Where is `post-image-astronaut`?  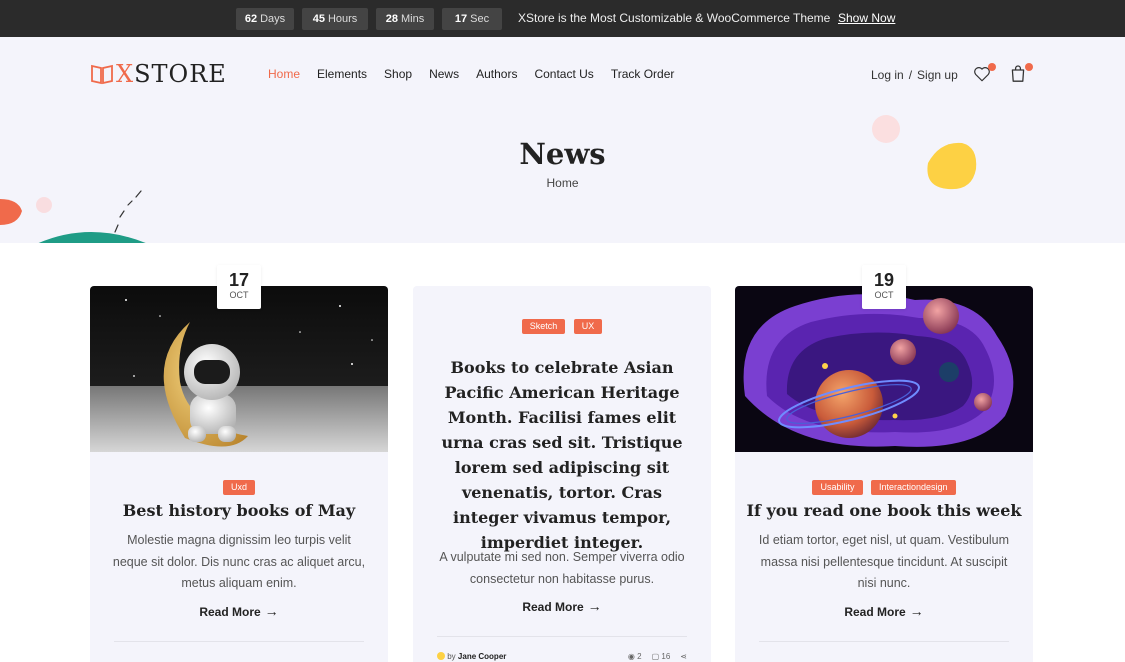 post-image-astronaut is located at coordinates (239, 369).